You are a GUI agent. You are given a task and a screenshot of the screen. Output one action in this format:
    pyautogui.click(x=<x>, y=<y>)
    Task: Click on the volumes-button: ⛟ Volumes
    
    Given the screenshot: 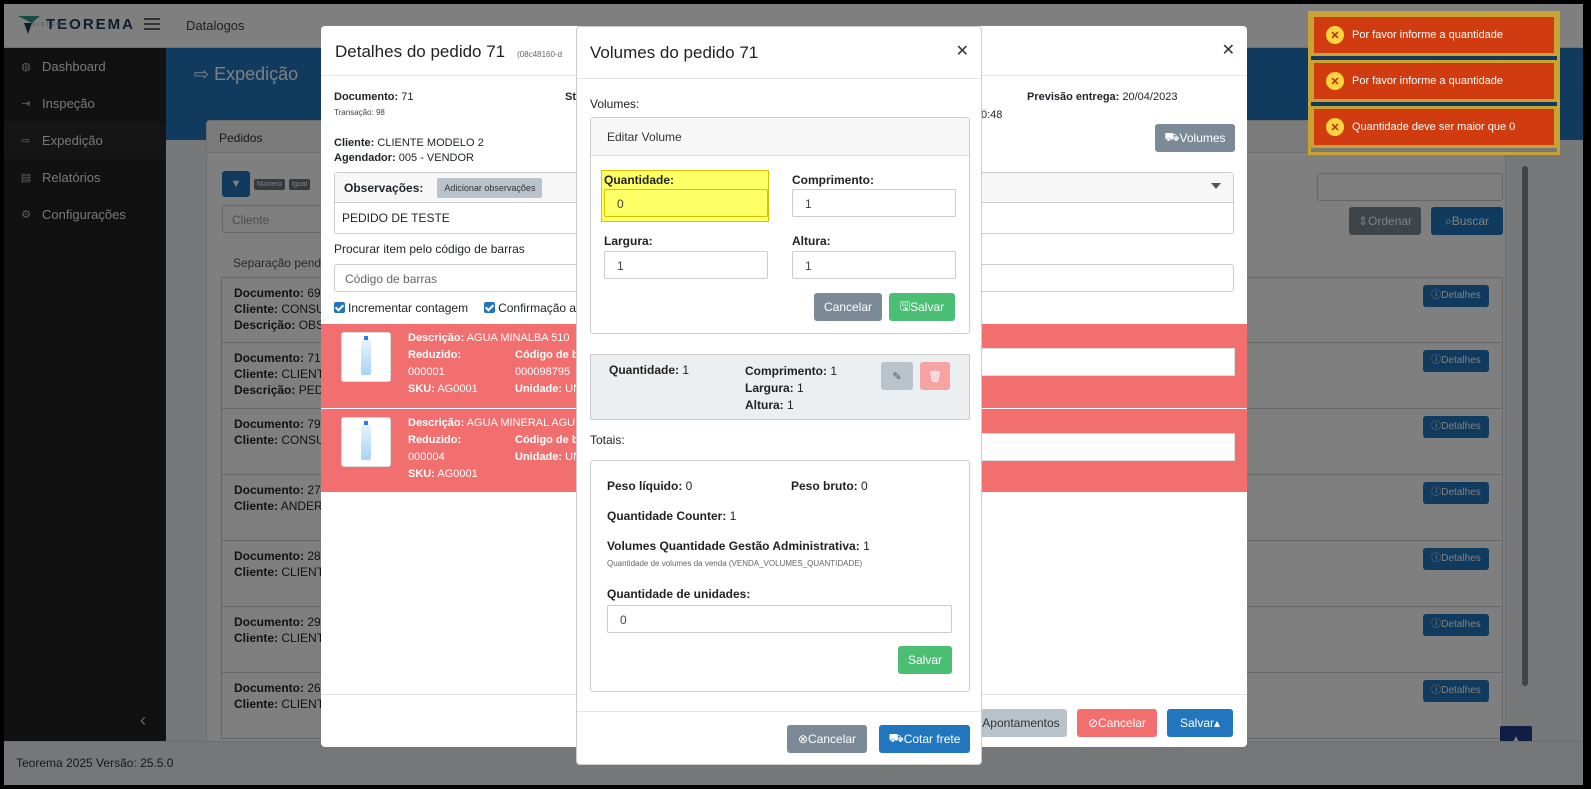 What is the action you would take?
    pyautogui.click(x=1195, y=138)
    